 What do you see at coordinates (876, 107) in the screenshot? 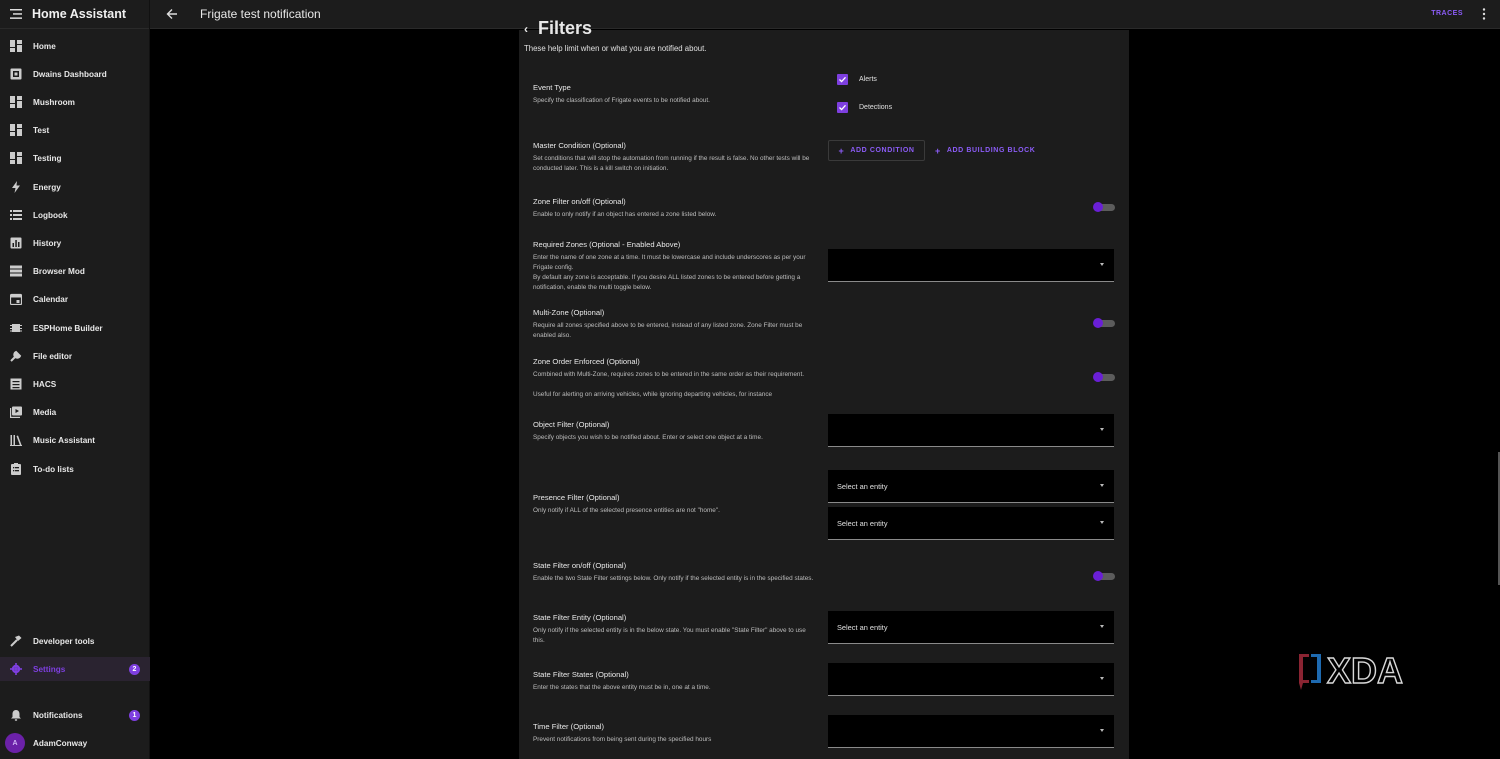
I see `detections-label: Detections` at bounding box center [876, 107].